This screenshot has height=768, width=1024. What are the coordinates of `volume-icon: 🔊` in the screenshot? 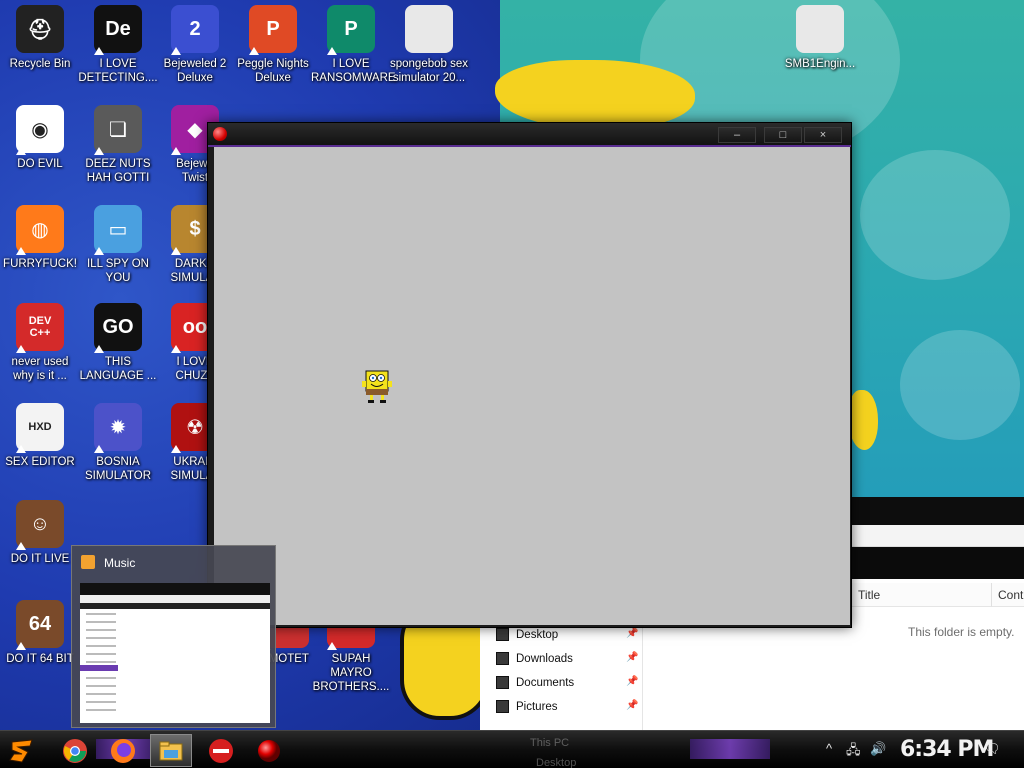 It's located at (878, 749).